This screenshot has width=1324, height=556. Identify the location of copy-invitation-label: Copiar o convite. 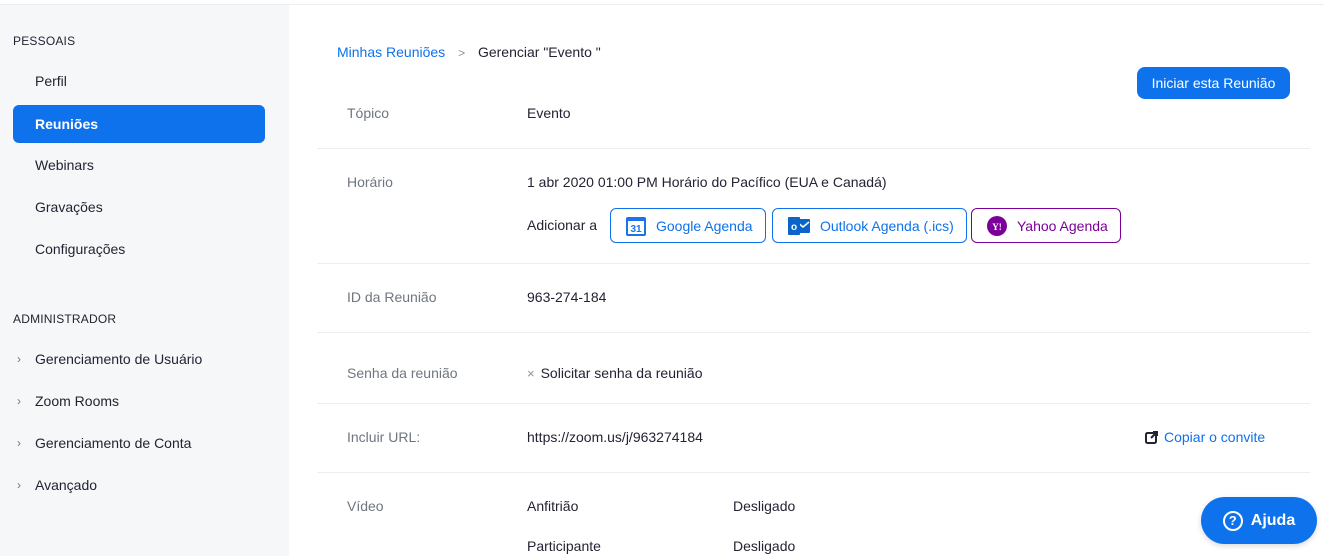
(1215, 437).